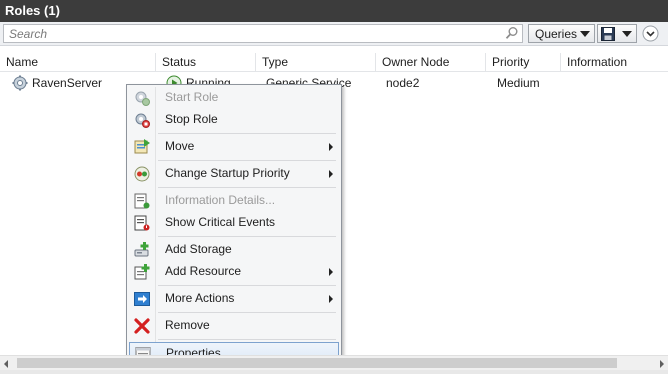 The width and height of the screenshot is (668, 374). What do you see at coordinates (431, 62) in the screenshot?
I see `column-header-owner-node: Owner Node` at bounding box center [431, 62].